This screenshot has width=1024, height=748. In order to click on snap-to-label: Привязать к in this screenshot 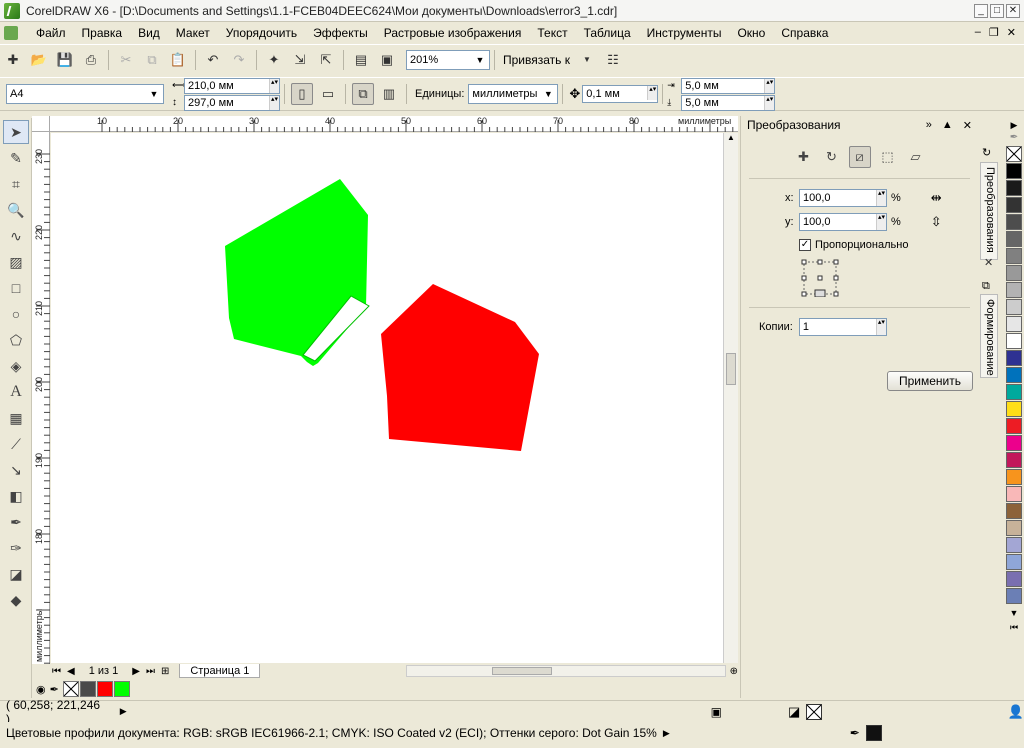, I will do `click(536, 60)`.